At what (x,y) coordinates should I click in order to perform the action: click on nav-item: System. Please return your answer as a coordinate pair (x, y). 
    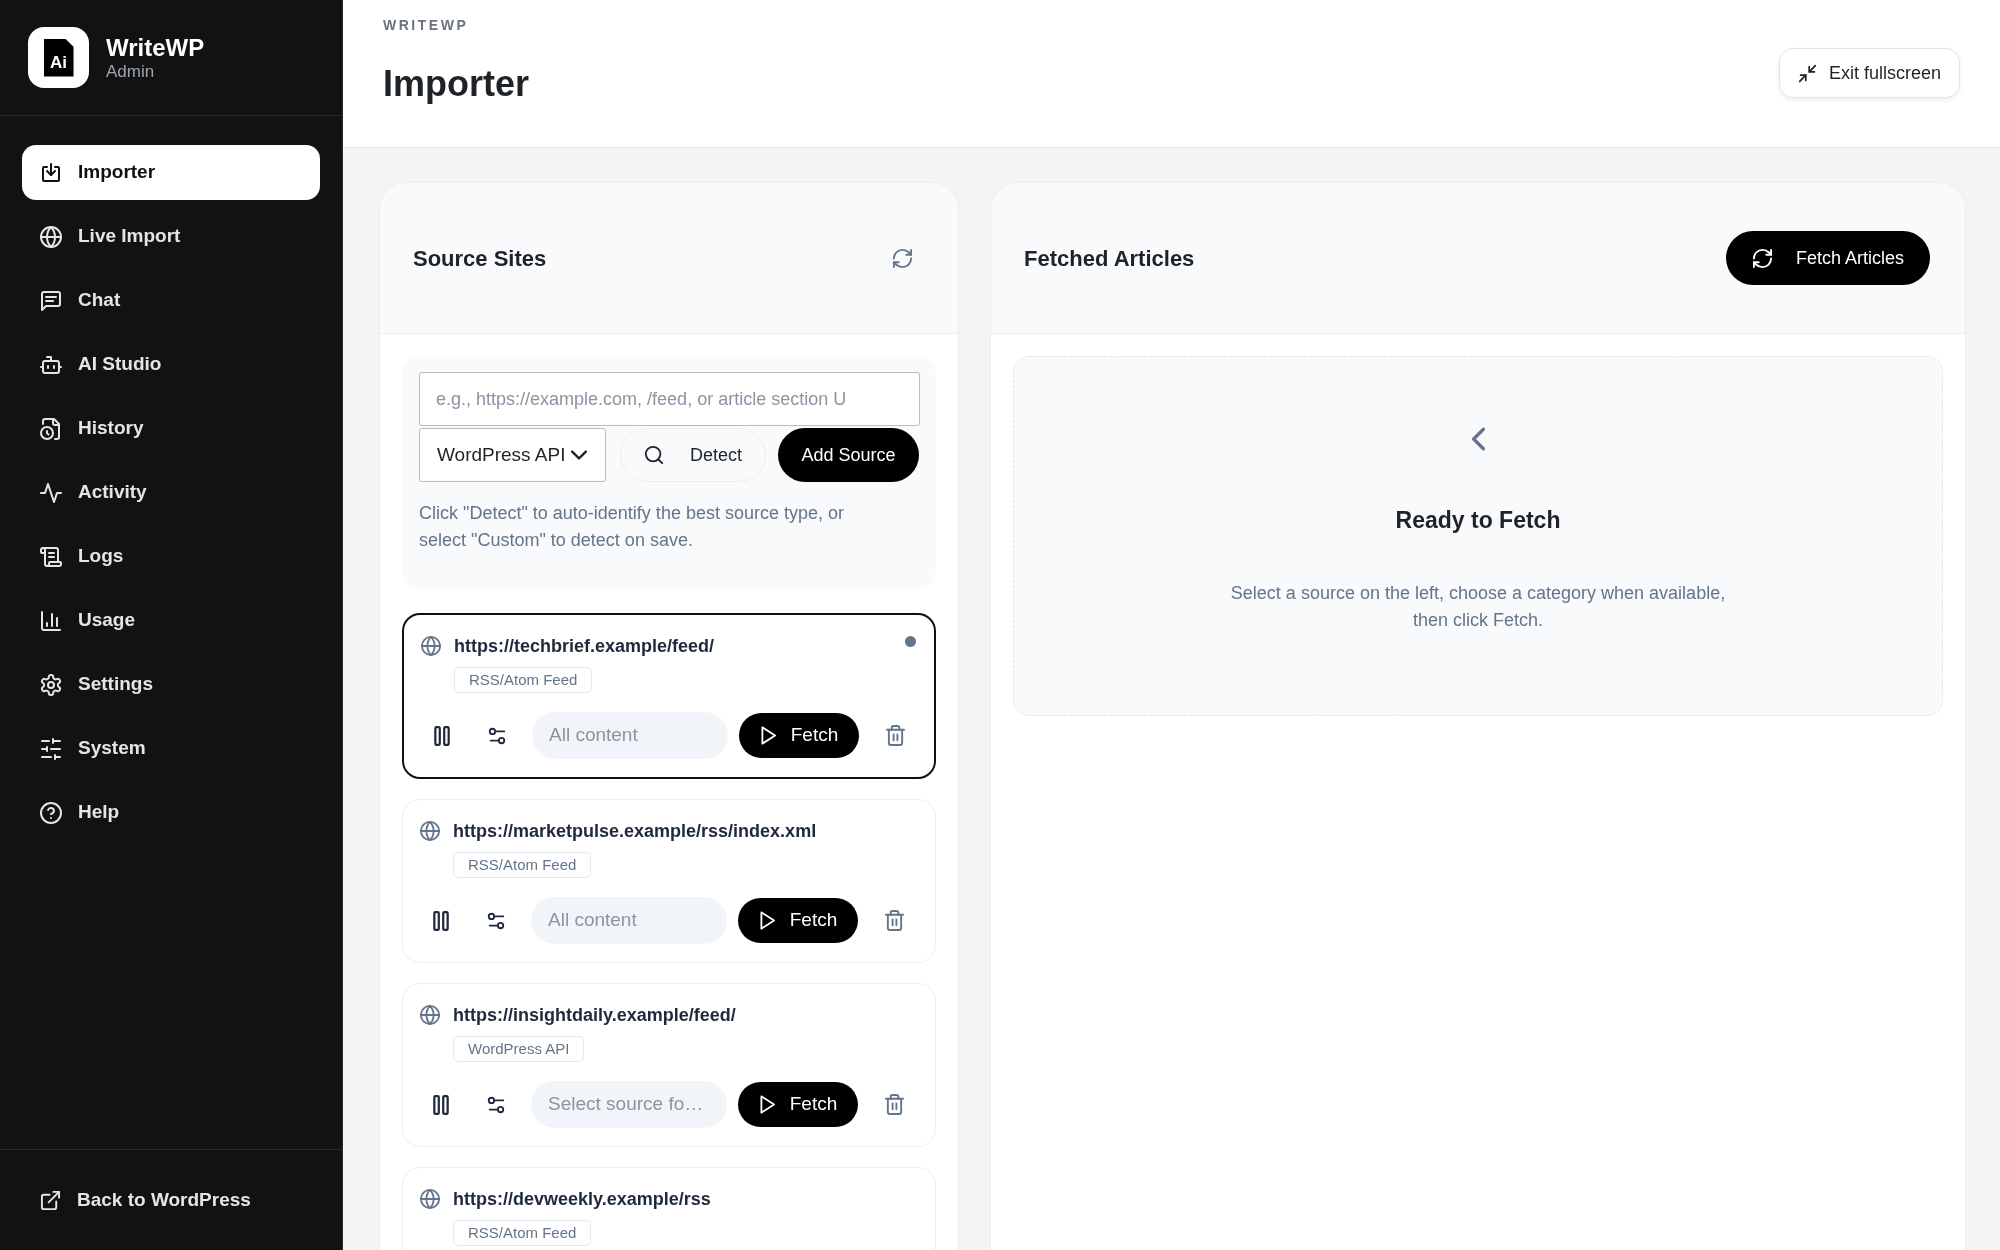
    Looking at the image, I should click on (171, 748).